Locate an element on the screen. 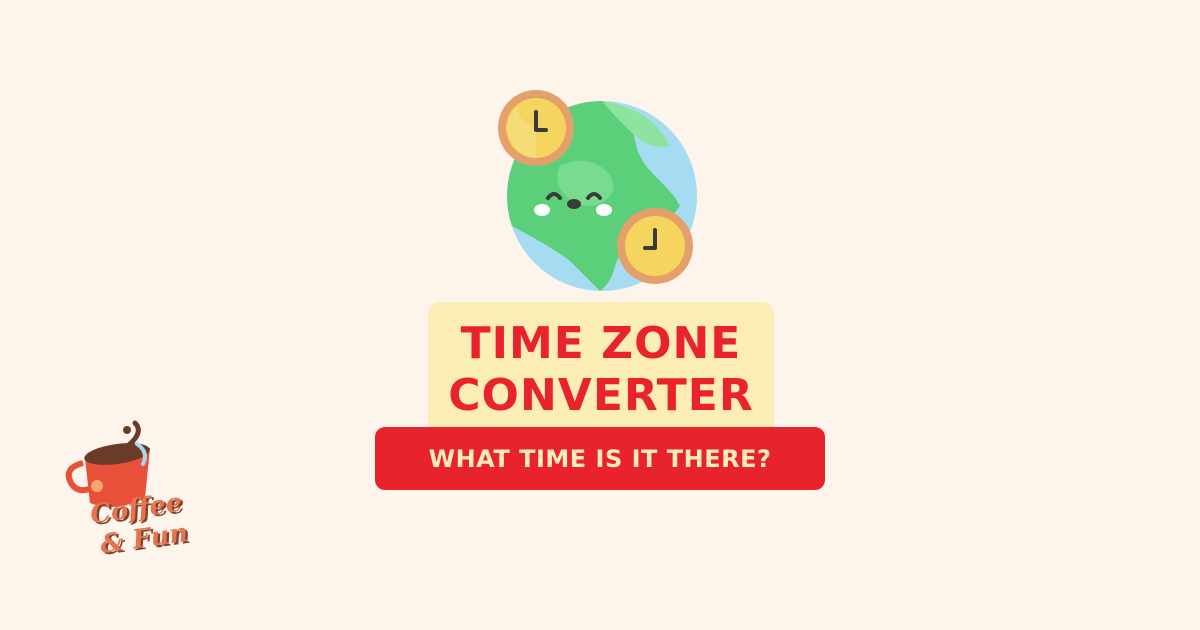 The image size is (1200, 630). title-banner: TIME ZONE CONVERTER is located at coordinates (601, 368).